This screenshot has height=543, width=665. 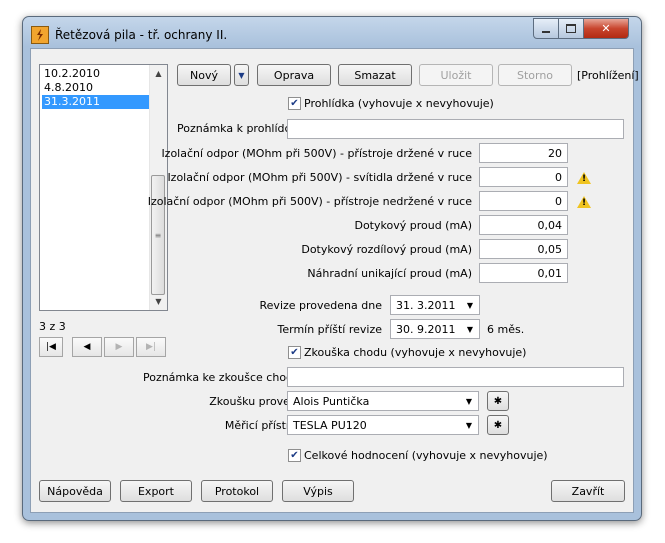 I want to click on tester-select: Alois Puntička ▼, so click(x=383, y=401).